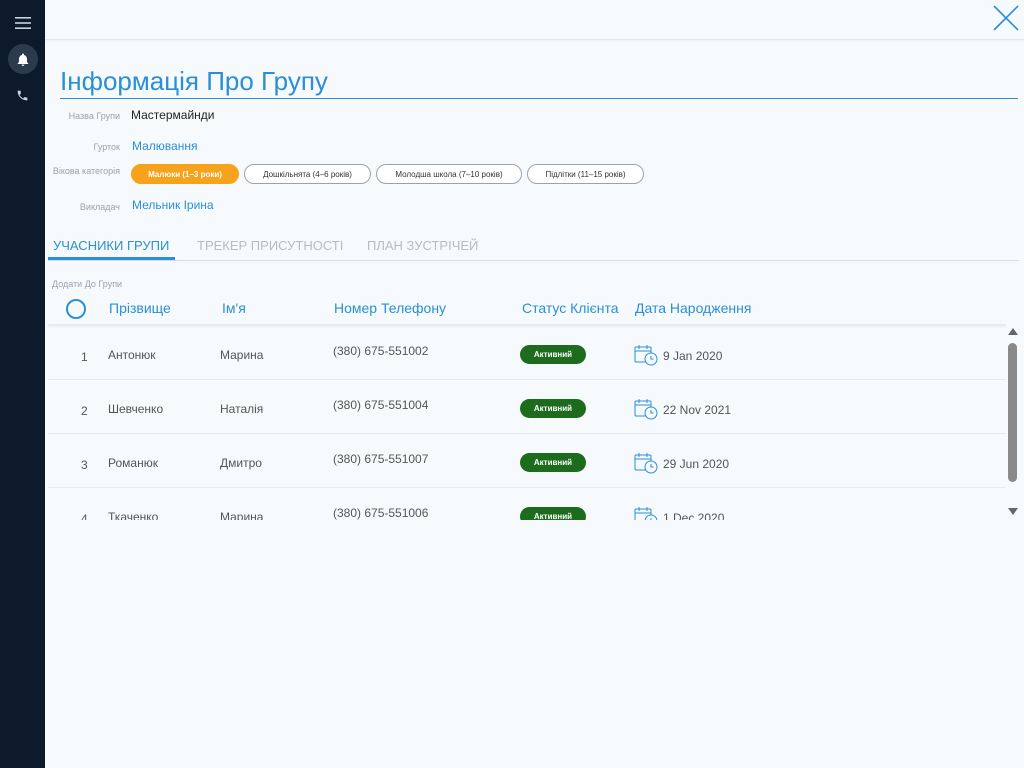  I want to click on bell-icon, so click(23, 59).